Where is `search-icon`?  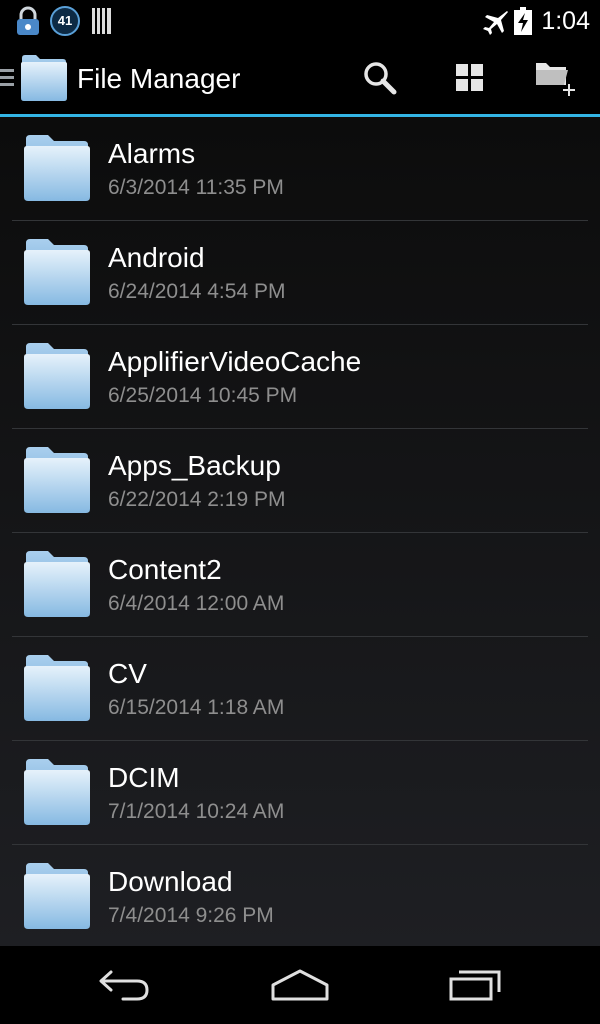 search-icon is located at coordinates (380, 78).